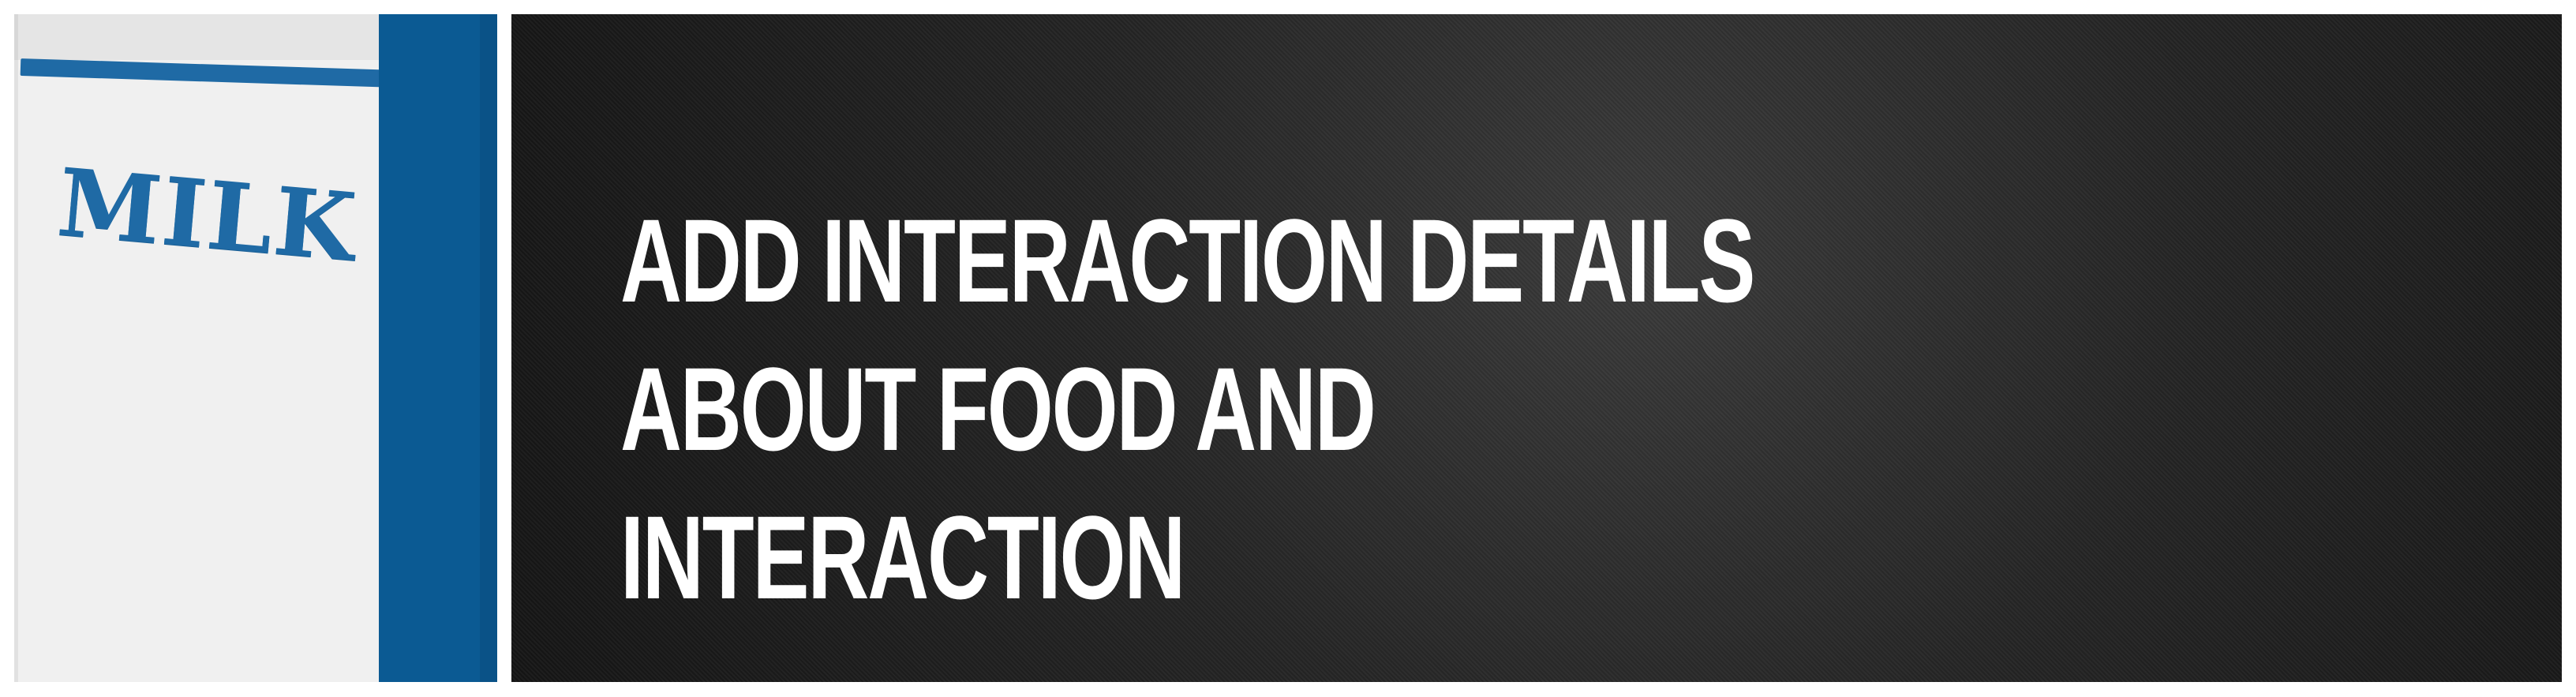 The height and width of the screenshot is (697, 2576). Describe the element at coordinates (207, 215) in the screenshot. I see `milk-label: MILK` at that location.